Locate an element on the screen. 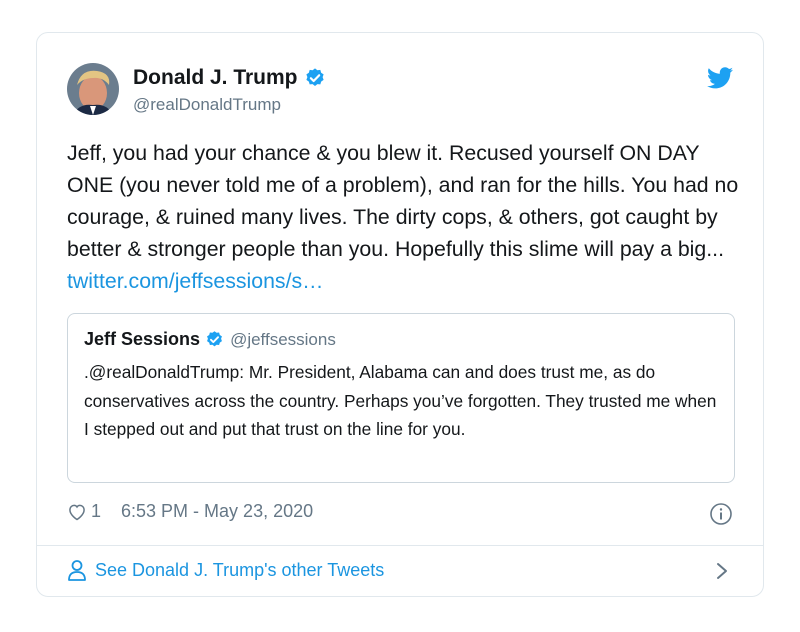  author-name-row: Donald J. Trump is located at coordinates (229, 78).